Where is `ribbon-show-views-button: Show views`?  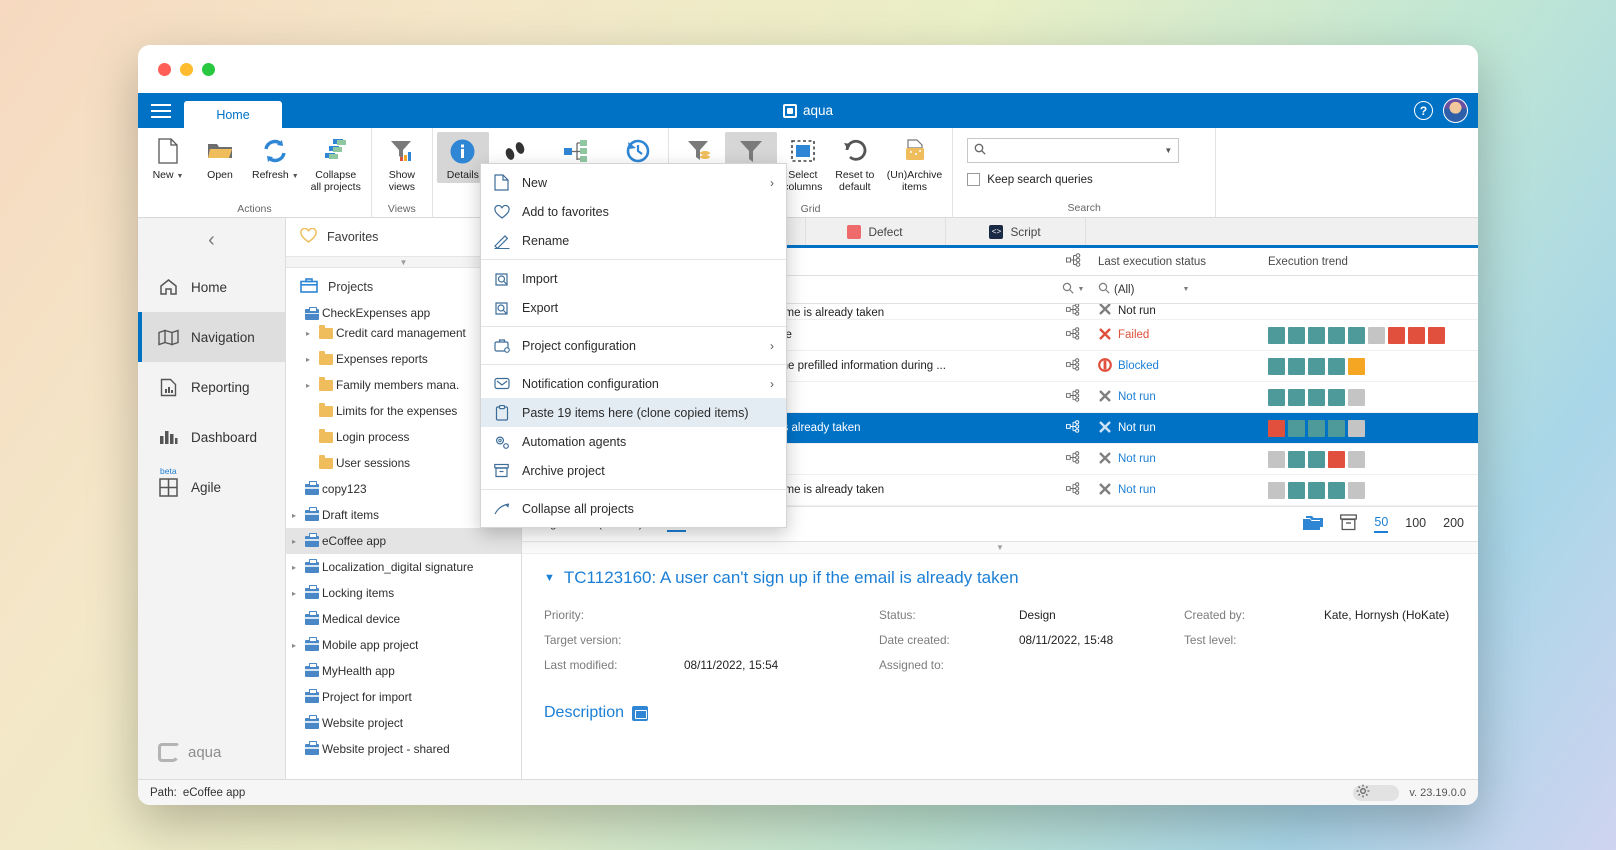 ribbon-show-views-button: Show views is located at coordinates (402, 163).